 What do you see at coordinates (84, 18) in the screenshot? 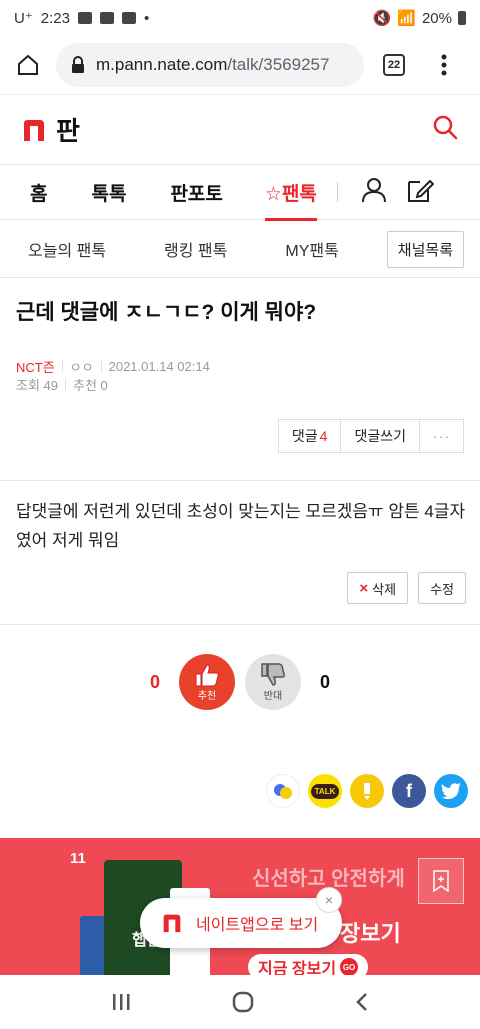
I see `talk-notification-icon` at bounding box center [84, 18].